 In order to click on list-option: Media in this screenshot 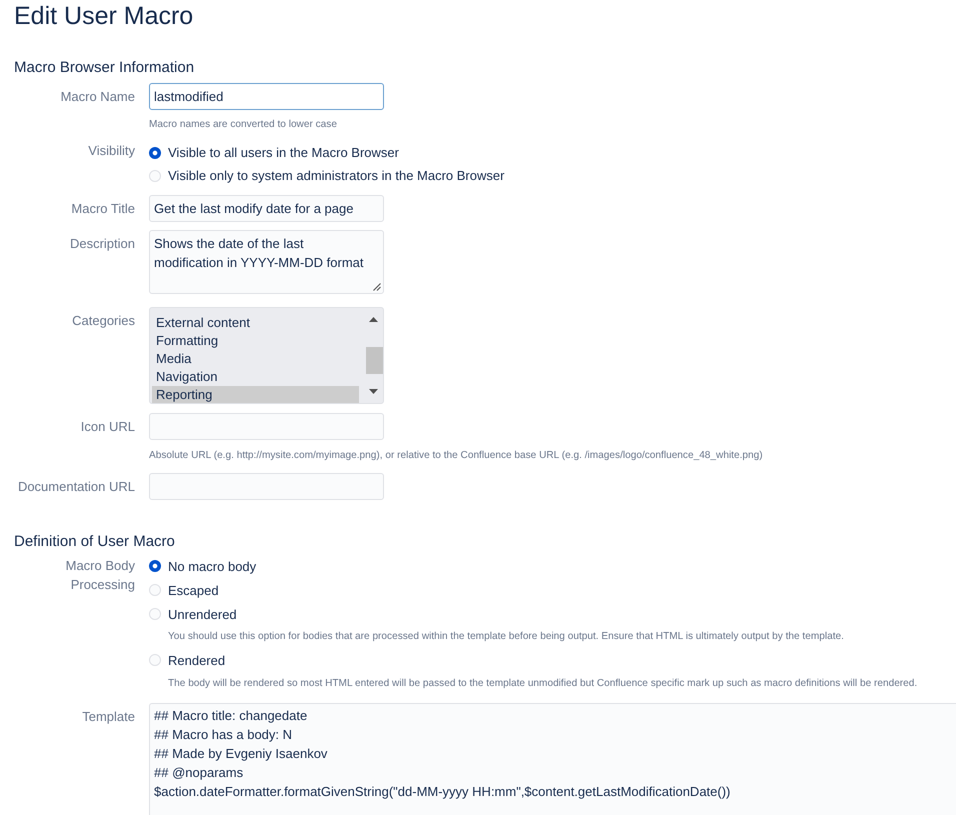, I will do `click(255, 359)`.